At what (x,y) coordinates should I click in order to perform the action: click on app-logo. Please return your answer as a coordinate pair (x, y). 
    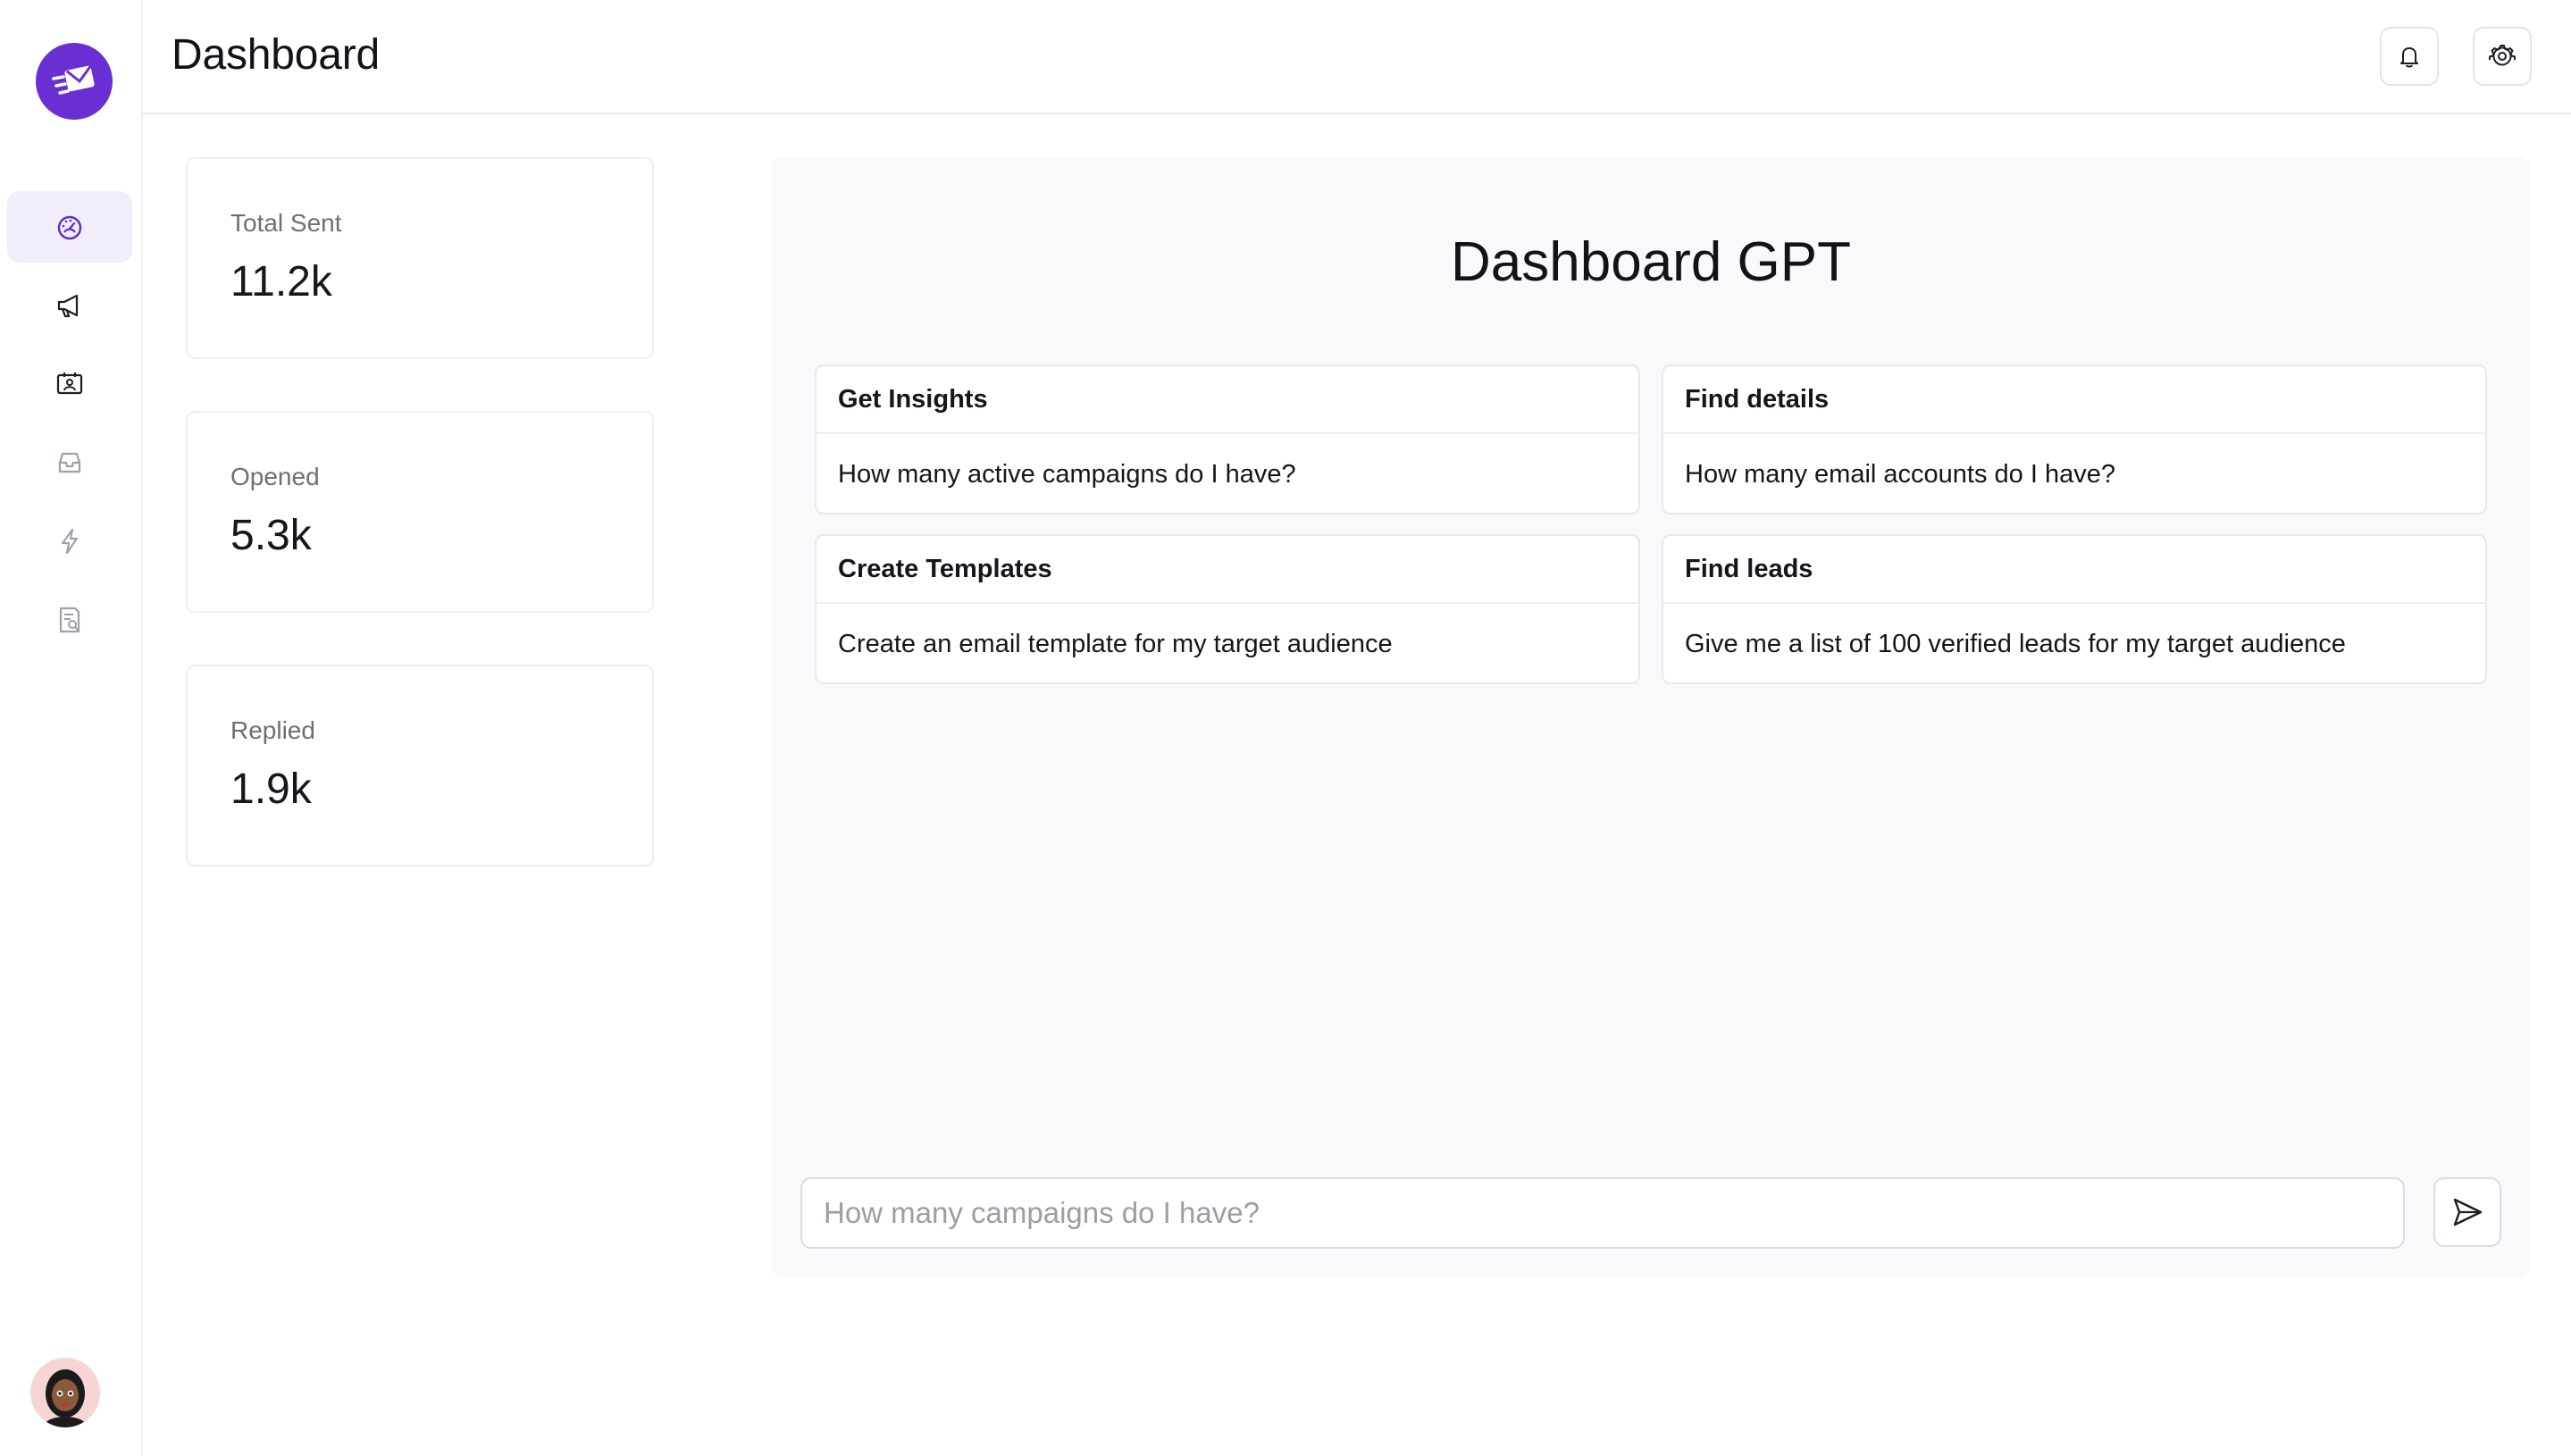
    Looking at the image, I should click on (74, 81).